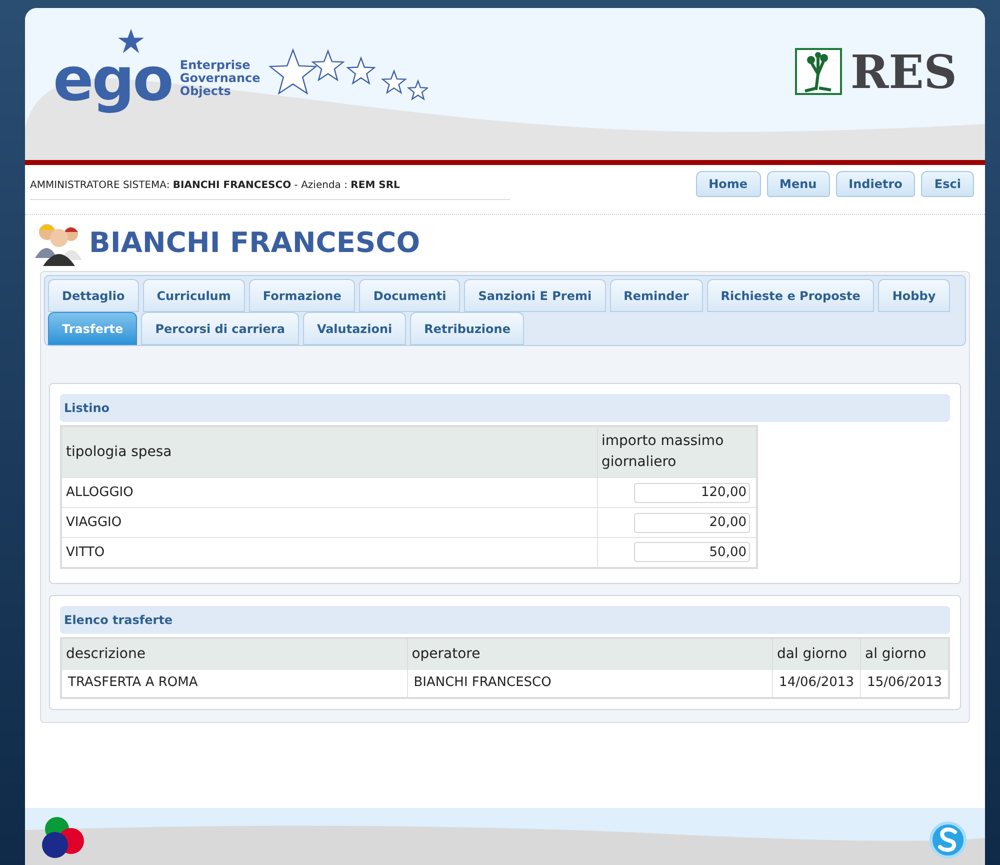 Image resolution: width=1000 pixels, height=865 pixels. What do you see at coordinates (798, 184) in the screenshot?
I see `nav-button: Menu` at bounding box center [798, 184].